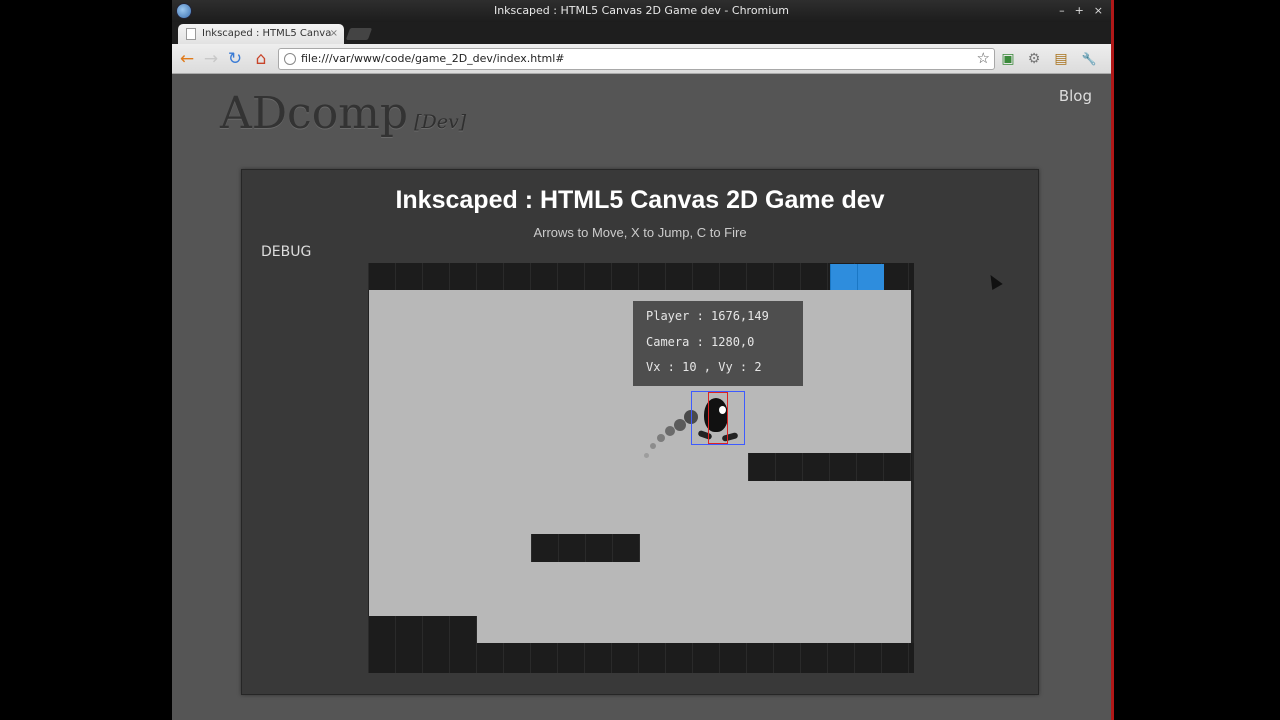  I want to click on tab-strip: Inkscaped : HTML5 Canva ×, so click(641, 33).